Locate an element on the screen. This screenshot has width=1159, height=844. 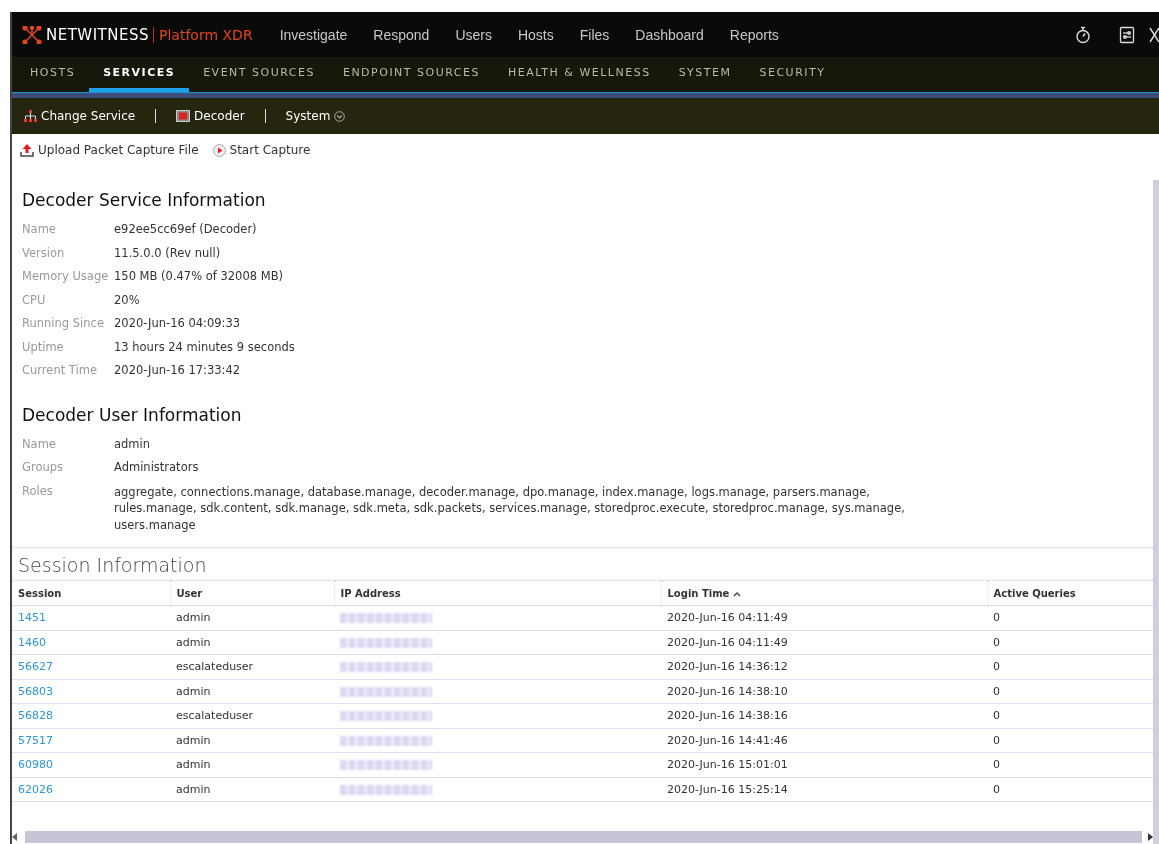
table-cell: 2020-Jun-16 15:01:01 is located at coordinates (824, 764).